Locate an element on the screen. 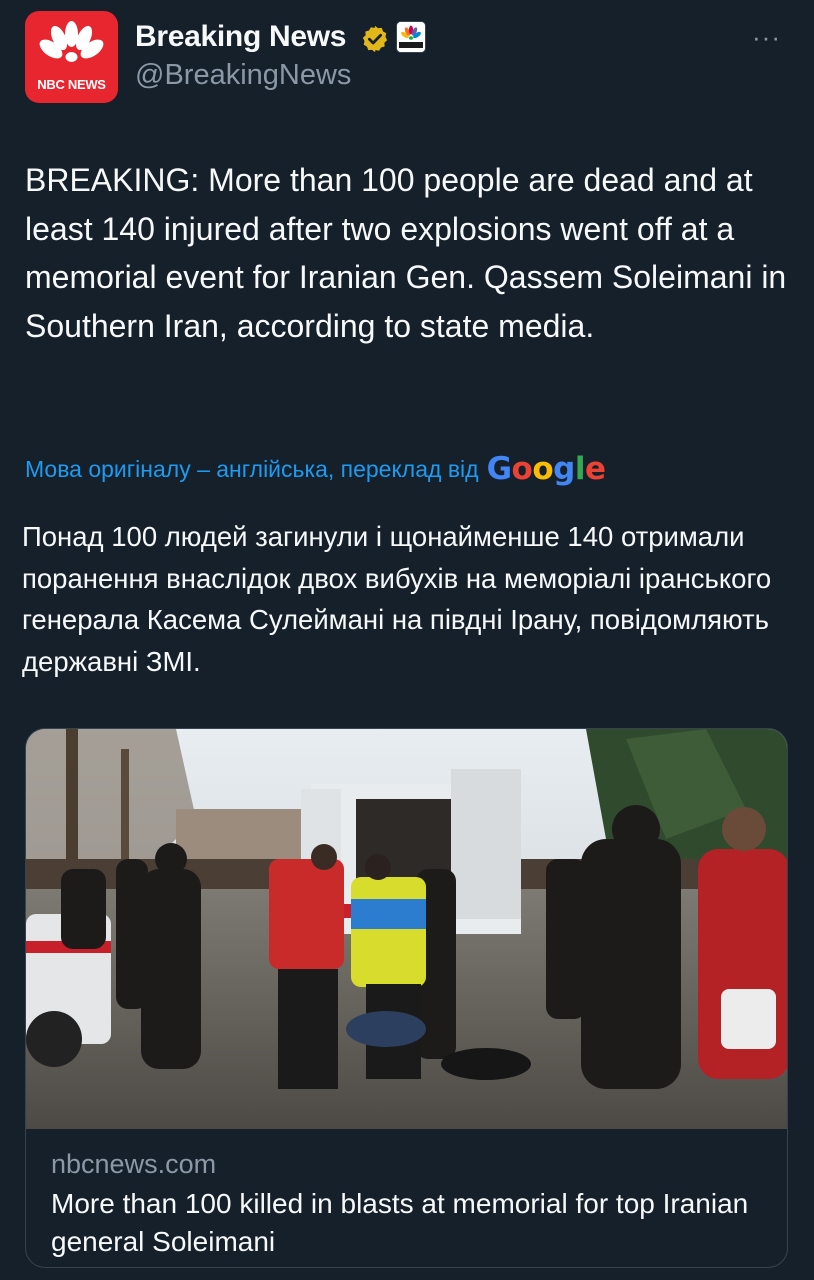  affiliate-badge is located at coordinates (411, 37).